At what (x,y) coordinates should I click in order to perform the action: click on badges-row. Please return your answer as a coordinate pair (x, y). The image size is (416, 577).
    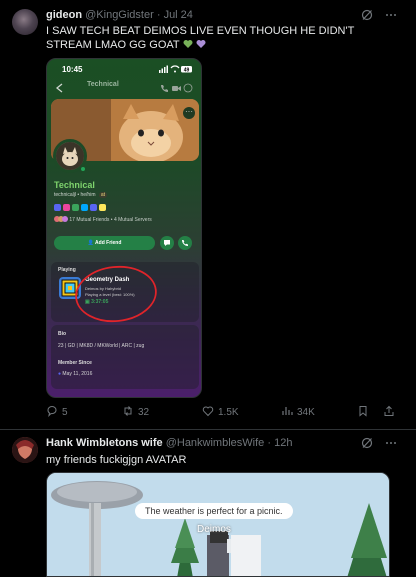
    Looking at the image, I should click on (84, 207).